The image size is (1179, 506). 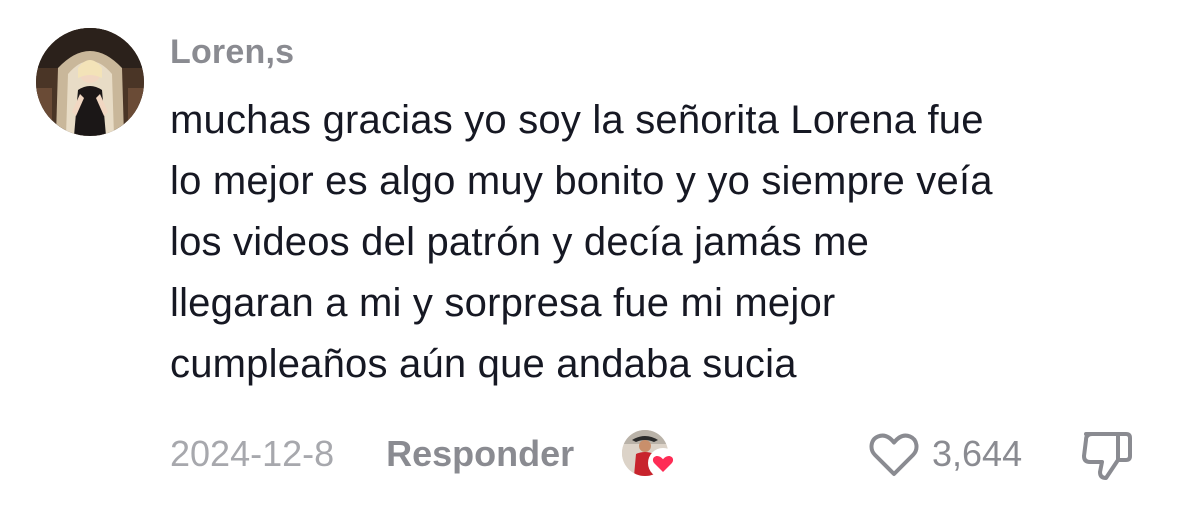 I want to click on heart-outline-icon, so click(x=894, y=454).